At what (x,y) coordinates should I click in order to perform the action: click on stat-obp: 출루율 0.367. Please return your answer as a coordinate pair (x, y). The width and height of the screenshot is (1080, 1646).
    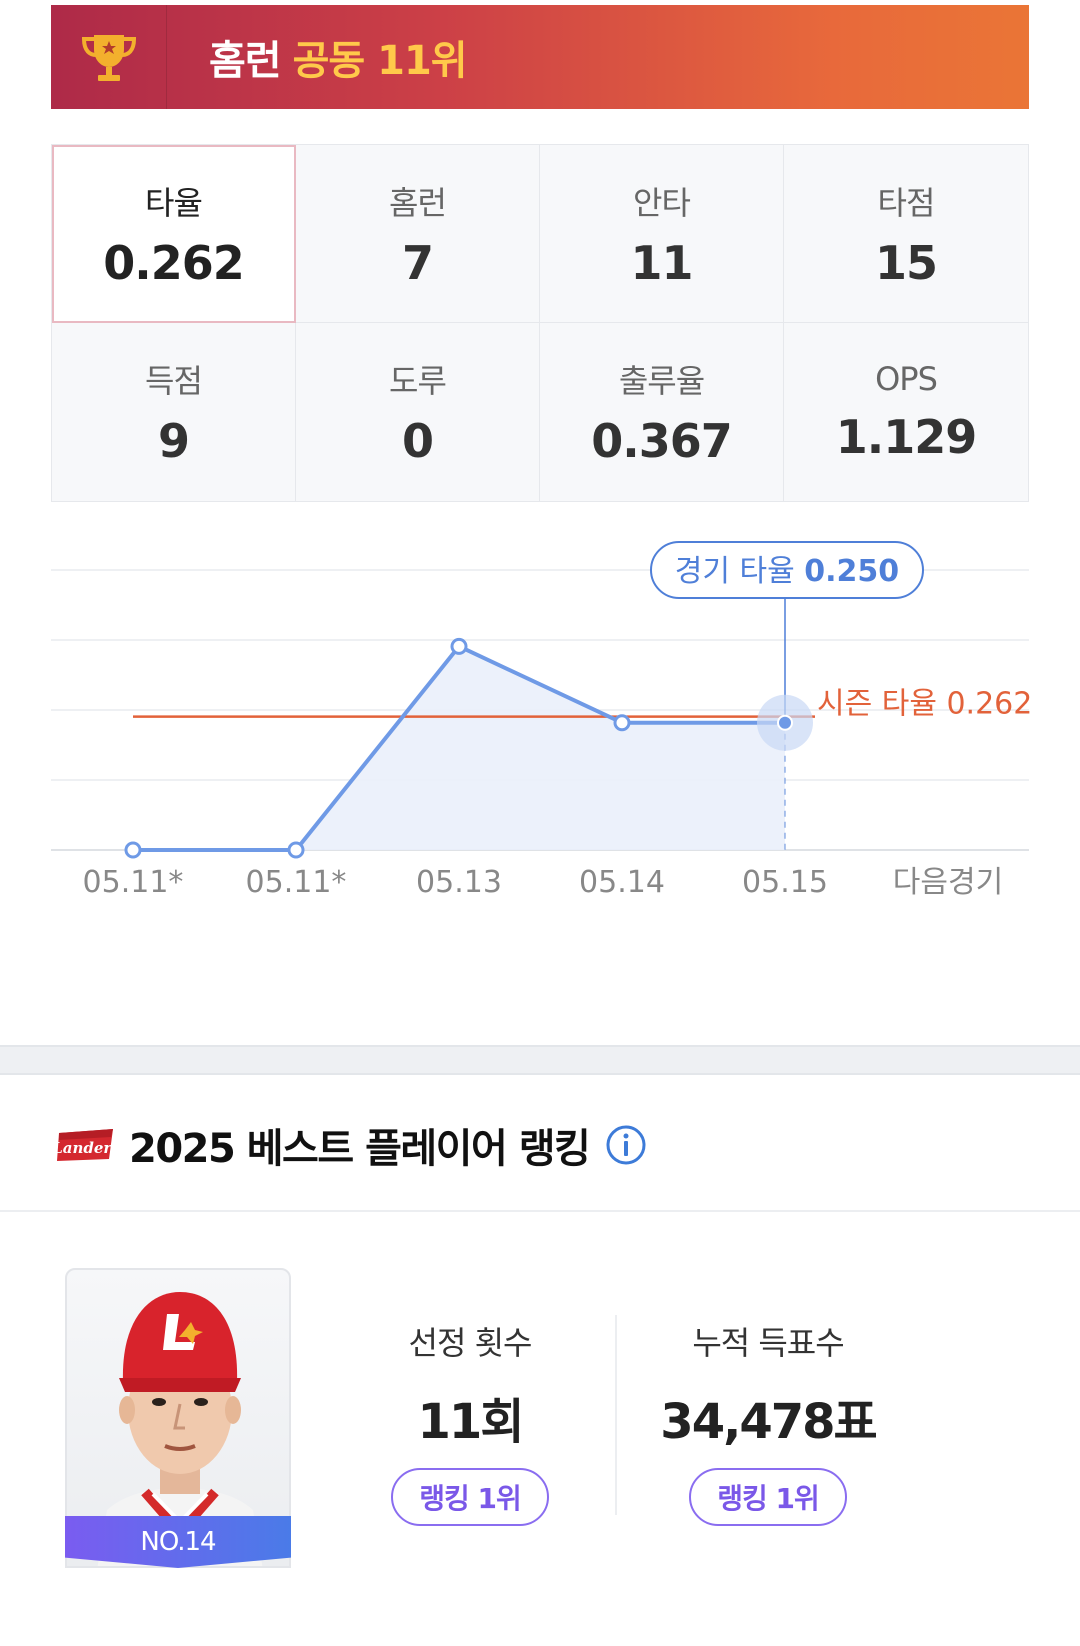
    Looking at the image, I should click on (662, 412).